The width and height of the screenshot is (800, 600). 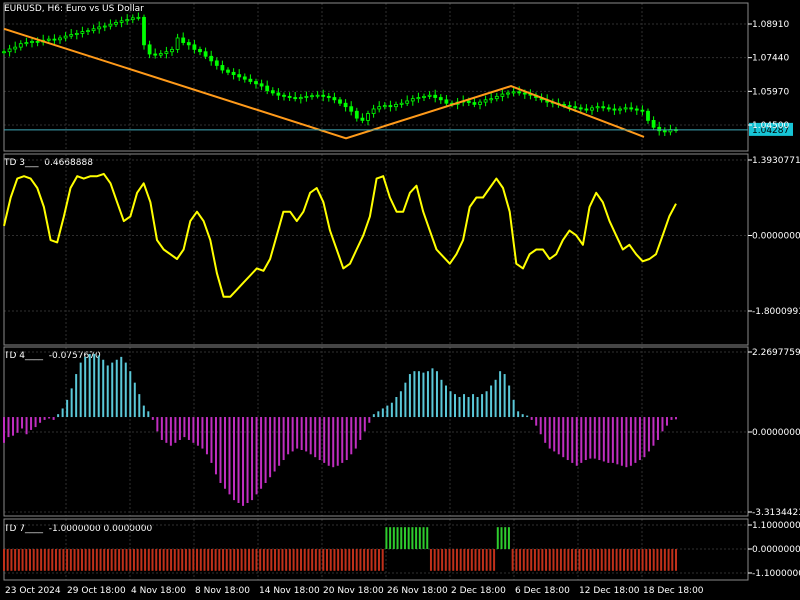 What do you see at coordinates (33, 591) in the screenshot?
I see `x-tick-label: 23 Oct 2024` at bounding box center [33, 591].